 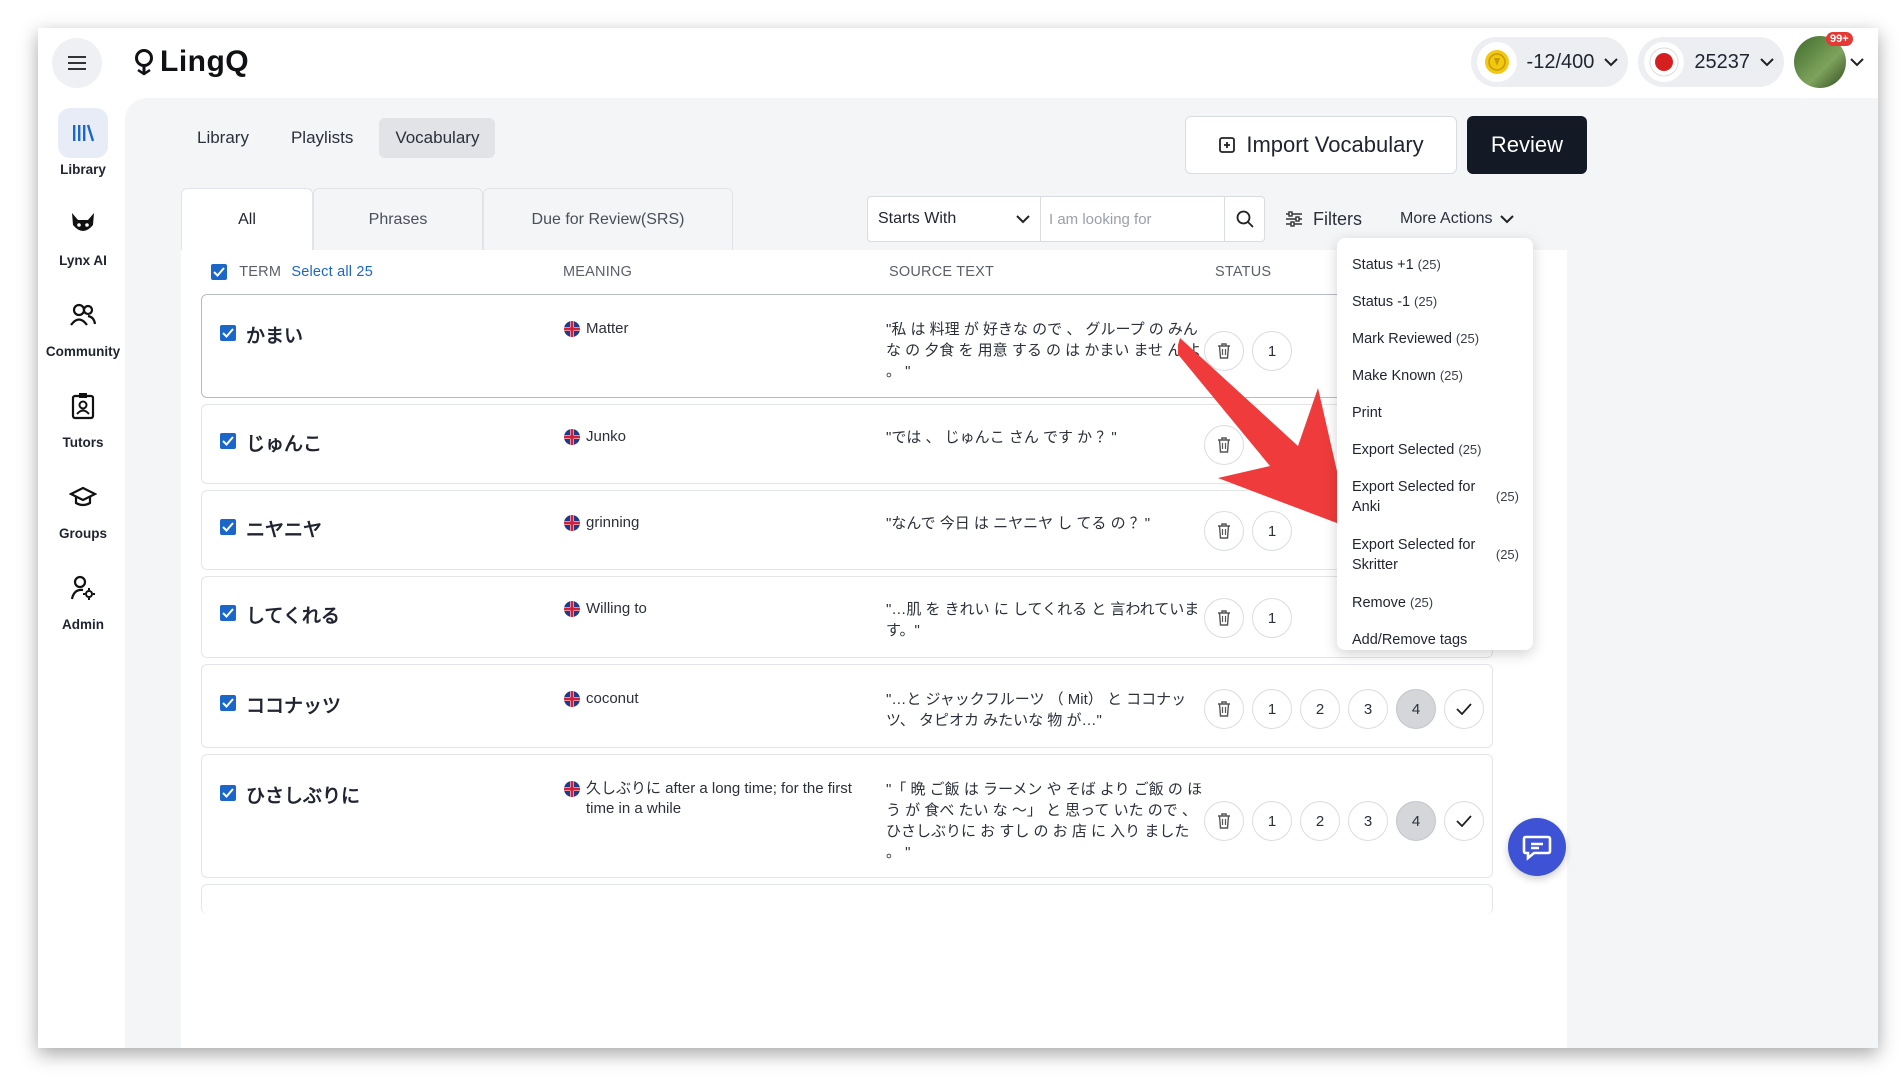 I want to click on subtab-all: All, so click(x=247, y=219).